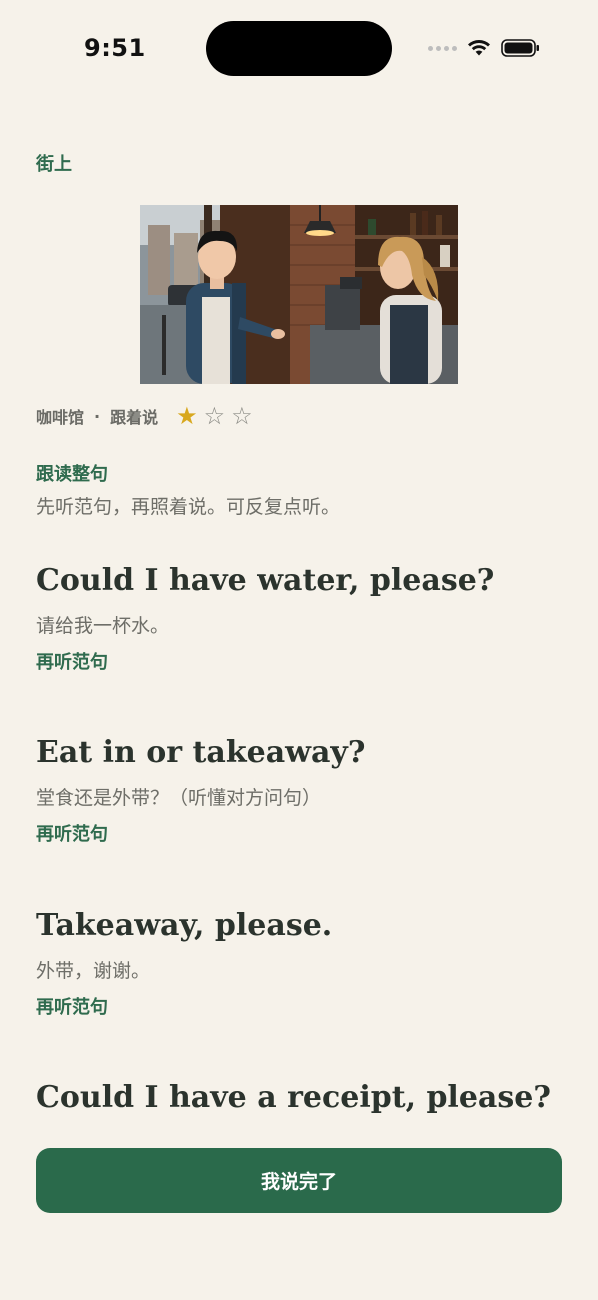 The image size is (598, 1300). I want to click on wifi-icon, so click(479, 48).